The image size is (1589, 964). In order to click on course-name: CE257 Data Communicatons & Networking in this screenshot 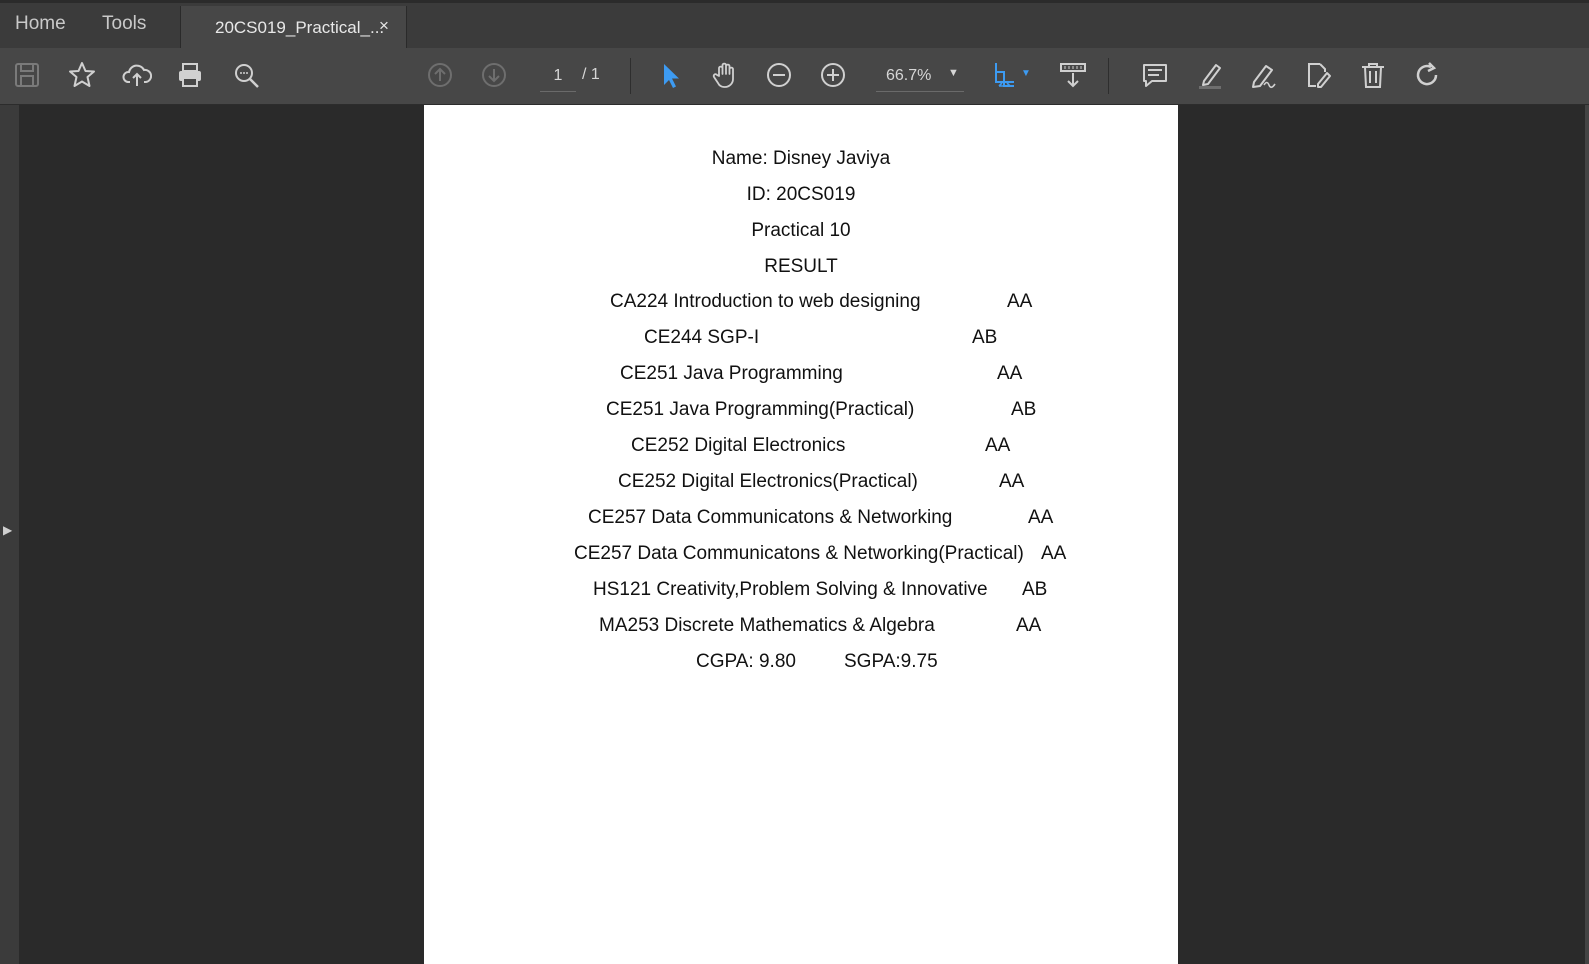, I will do `click(770, 517)`.